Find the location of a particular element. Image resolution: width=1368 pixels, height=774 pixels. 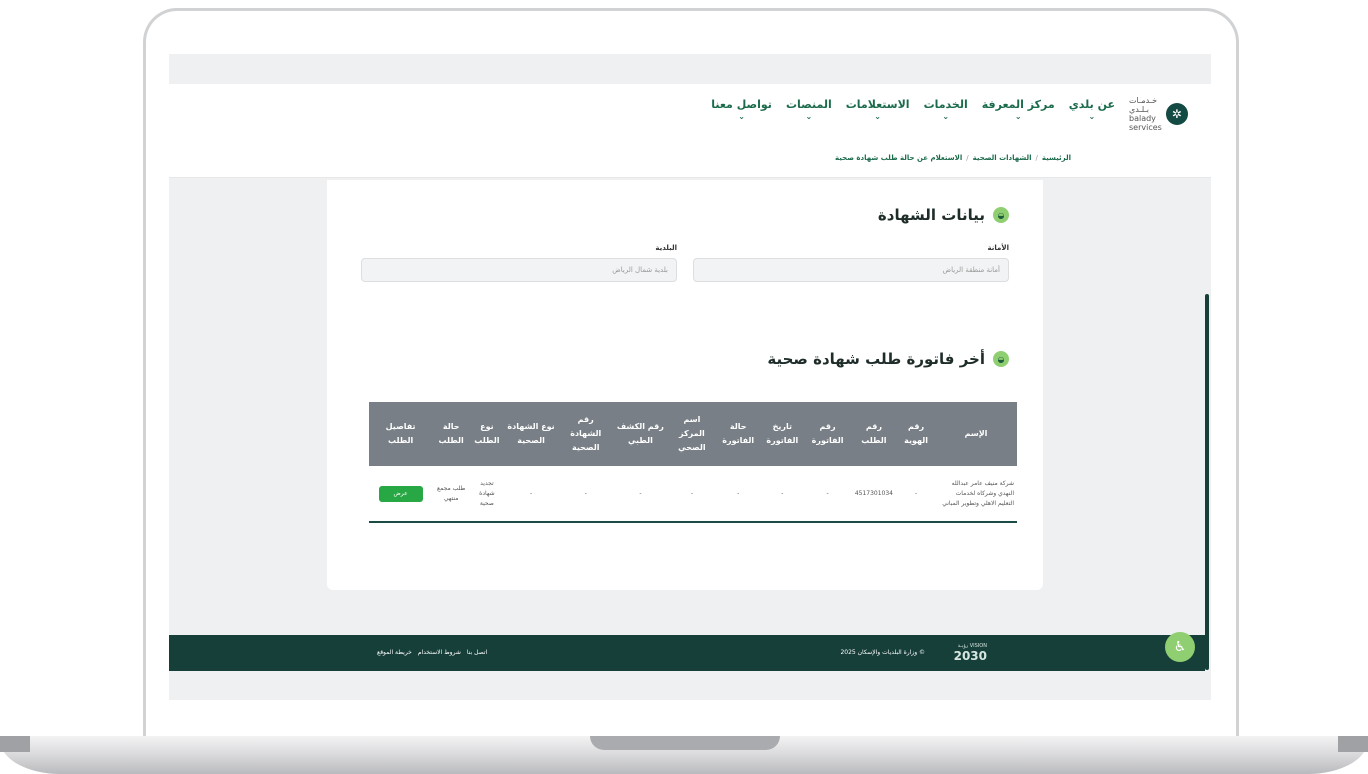

col-id-number: رقم الهوية is located at coordinates (916, 434).